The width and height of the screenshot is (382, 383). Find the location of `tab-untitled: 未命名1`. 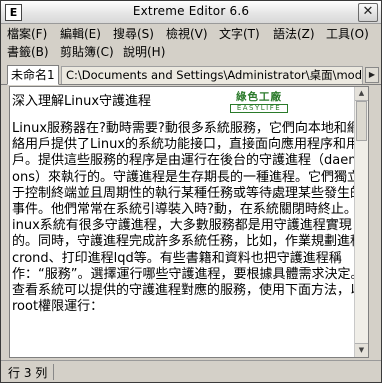

tab-untitled: 未命名1 is located at coordinates (33, 75).